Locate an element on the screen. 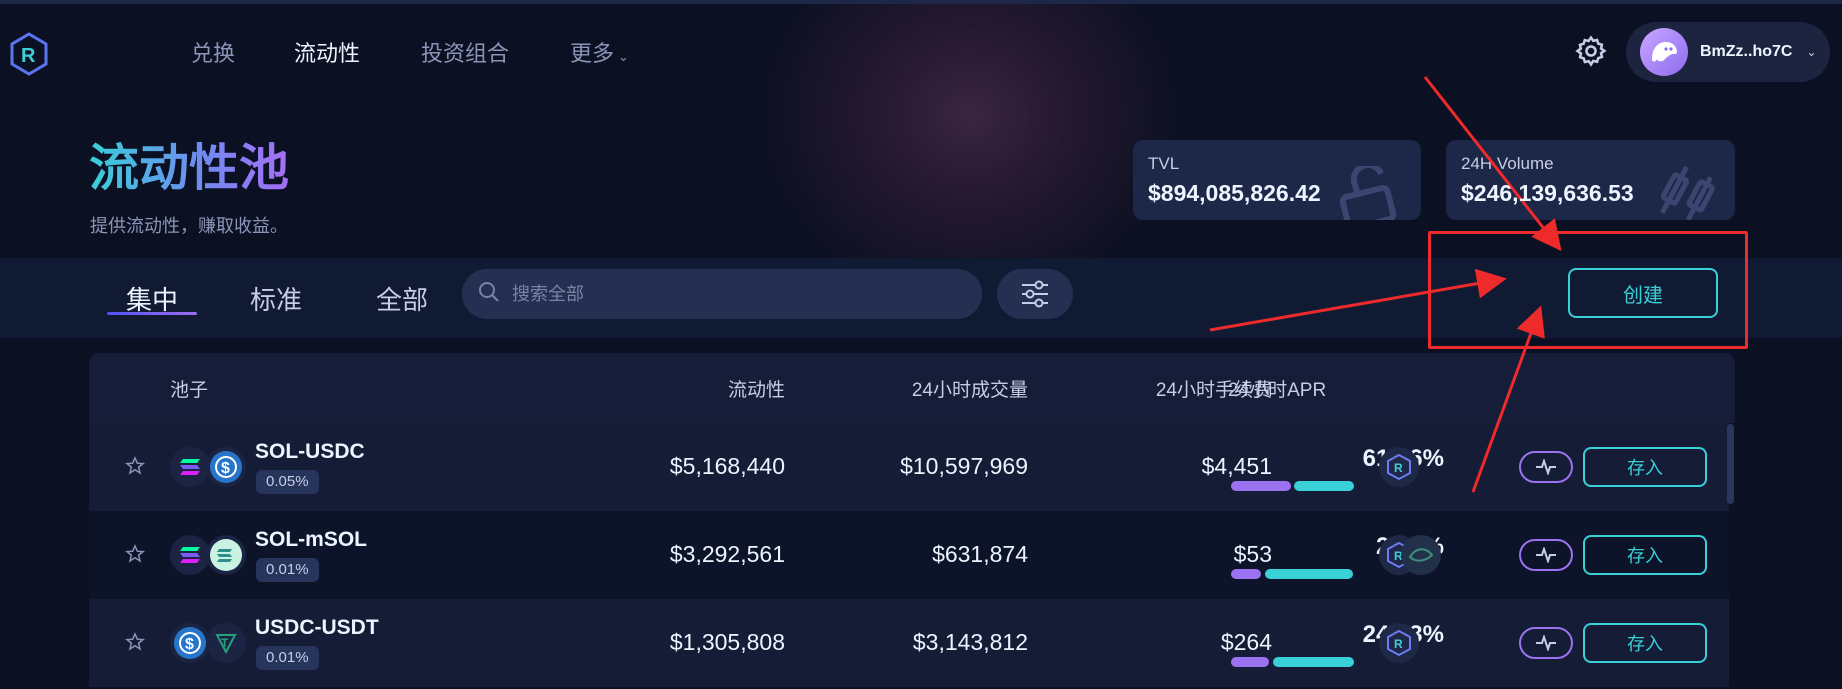 Image resolution: width=1842 pixels, height=689 pixels. volume-value: $3,143,812 is located at coordinates (970, 642).